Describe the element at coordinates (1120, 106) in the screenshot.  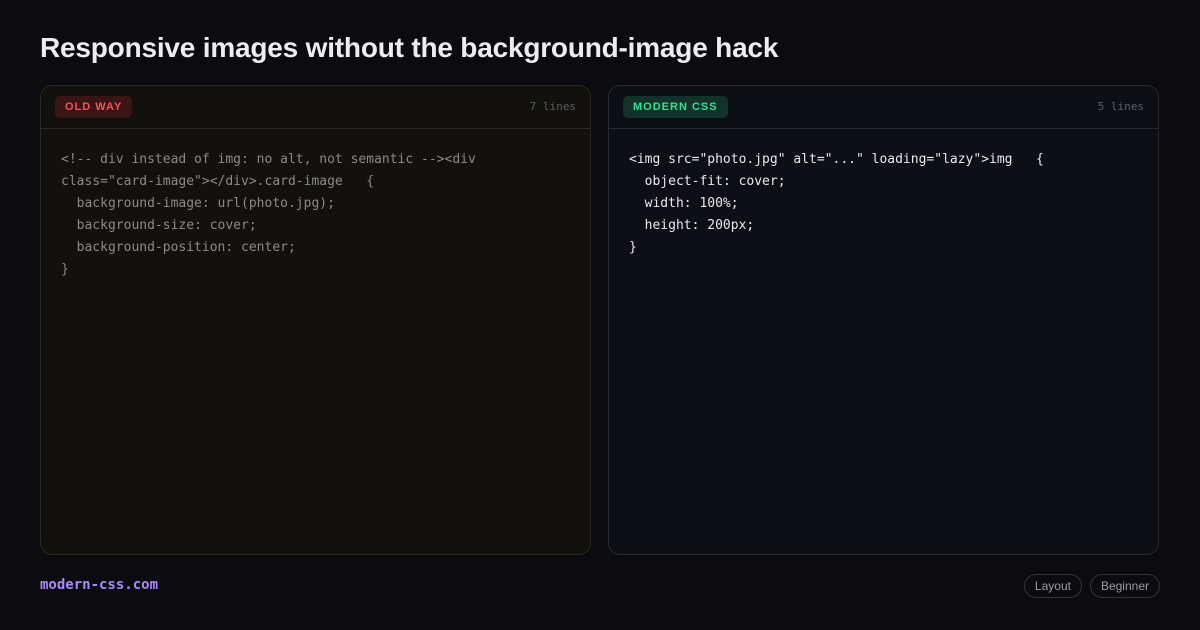
I see `modern-css-line-count: 5 lines` at that location.